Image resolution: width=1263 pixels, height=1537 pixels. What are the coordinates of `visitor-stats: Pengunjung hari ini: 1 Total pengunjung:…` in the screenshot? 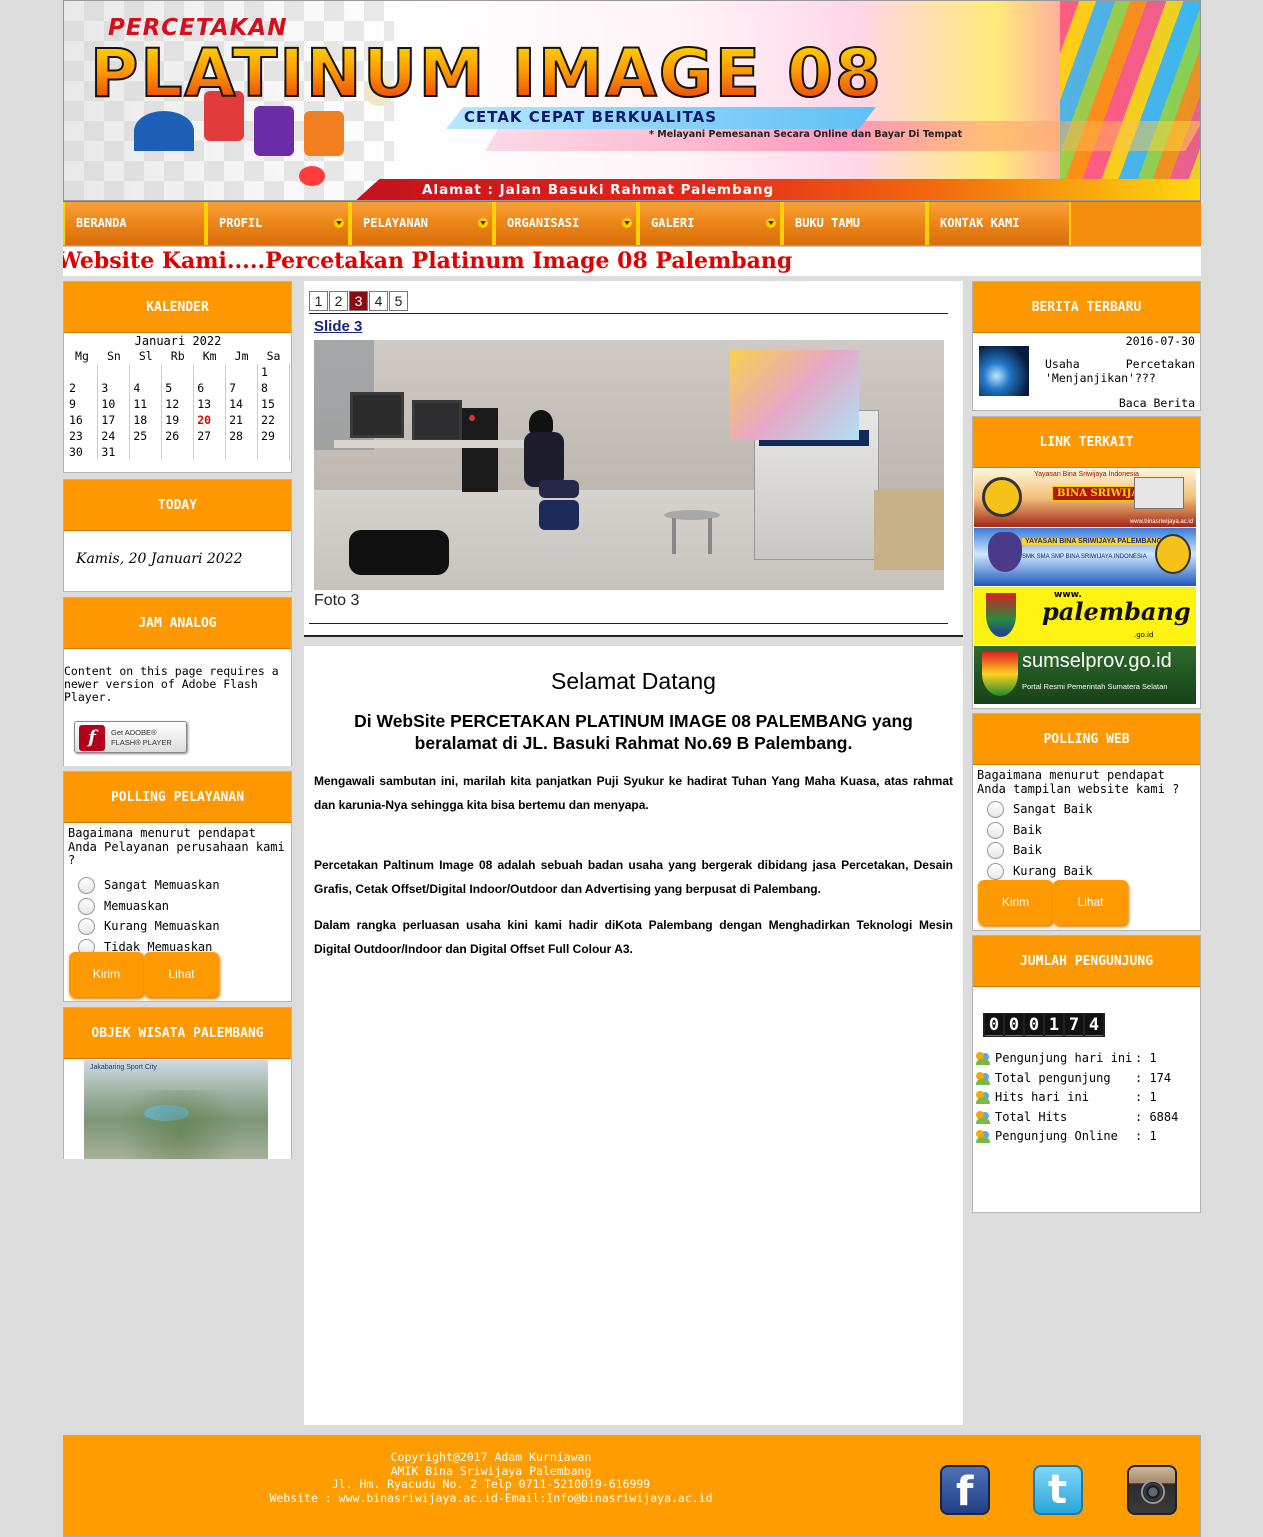 It's located at (1086, 1098).